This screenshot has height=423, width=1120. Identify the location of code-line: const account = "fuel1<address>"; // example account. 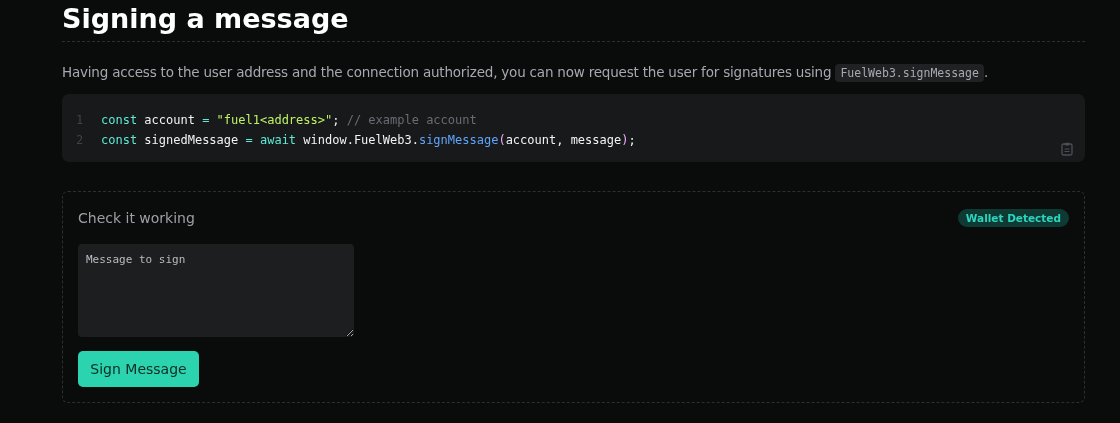
(289, 120).